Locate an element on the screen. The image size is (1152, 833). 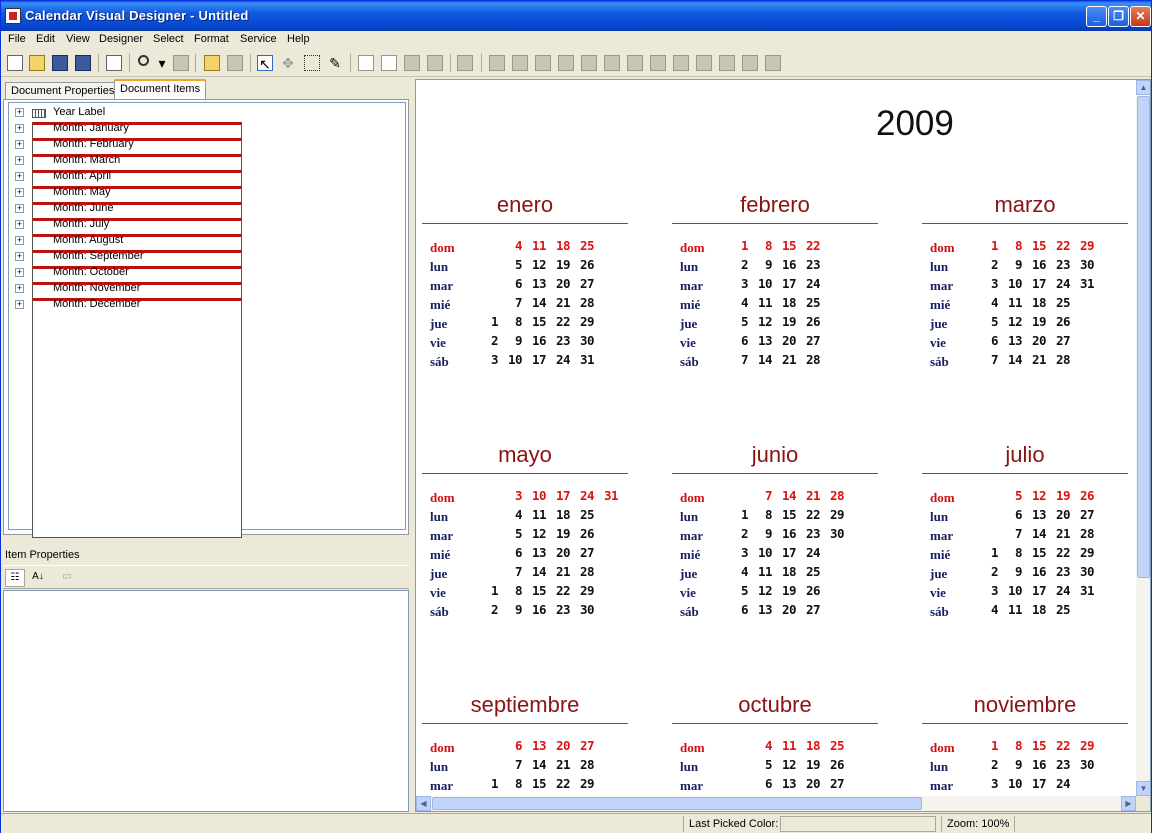
center-horizontal-icon is located at coordinates (612, 63).